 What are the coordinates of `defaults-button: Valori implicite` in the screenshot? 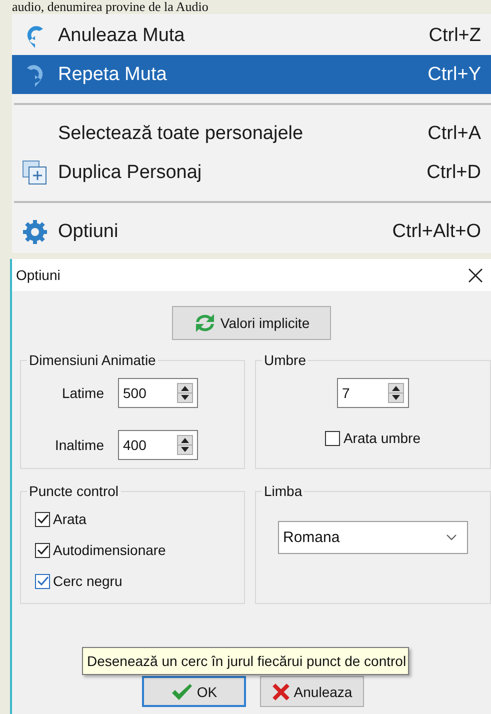 It's located at (251, 323).